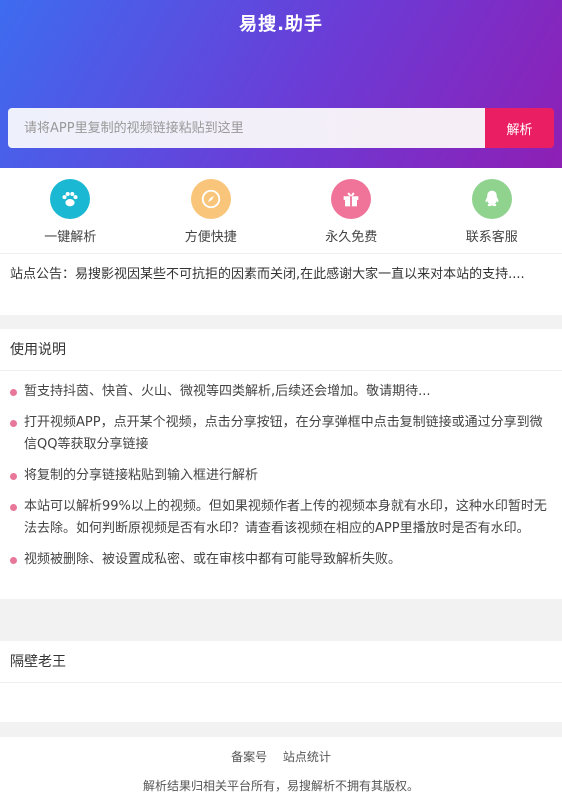 Image resolution: width=562 pixels, height=807 pixels. Describe the element at coordinates (70, 237) in the screenshot. I see `feature-label: 一键解析` at that location.